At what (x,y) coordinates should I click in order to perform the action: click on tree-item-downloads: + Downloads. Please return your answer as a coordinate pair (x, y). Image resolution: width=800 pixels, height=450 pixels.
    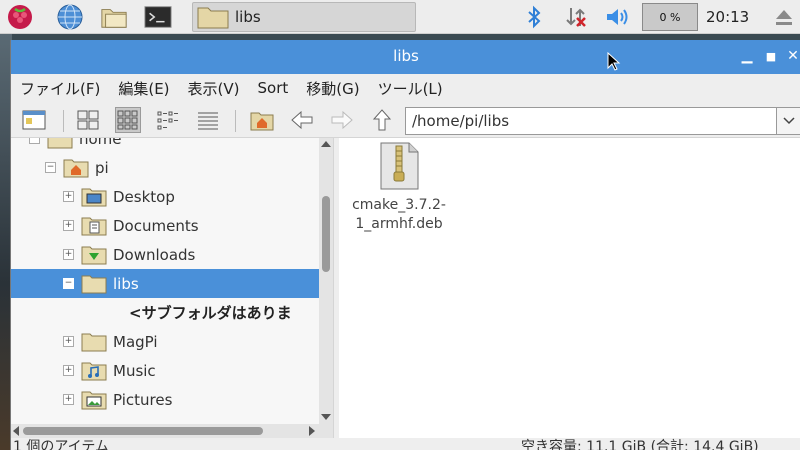
    Looking at the image, I should click on (165, 254).